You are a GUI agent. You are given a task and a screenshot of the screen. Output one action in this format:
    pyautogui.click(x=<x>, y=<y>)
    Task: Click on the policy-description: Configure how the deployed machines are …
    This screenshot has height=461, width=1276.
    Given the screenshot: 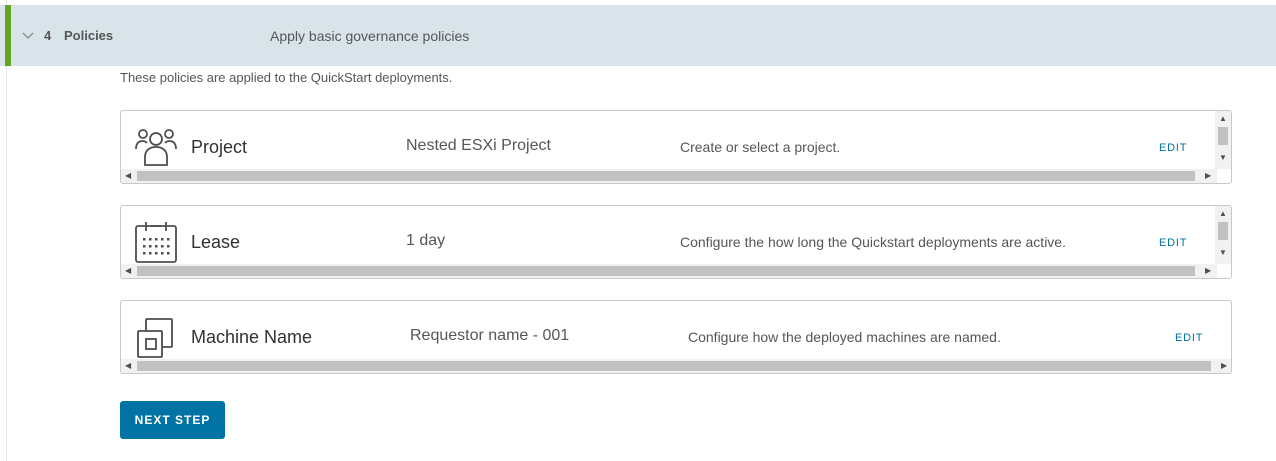 What is the action you would take?
    pyautogui.click(x=844, y=337)
    